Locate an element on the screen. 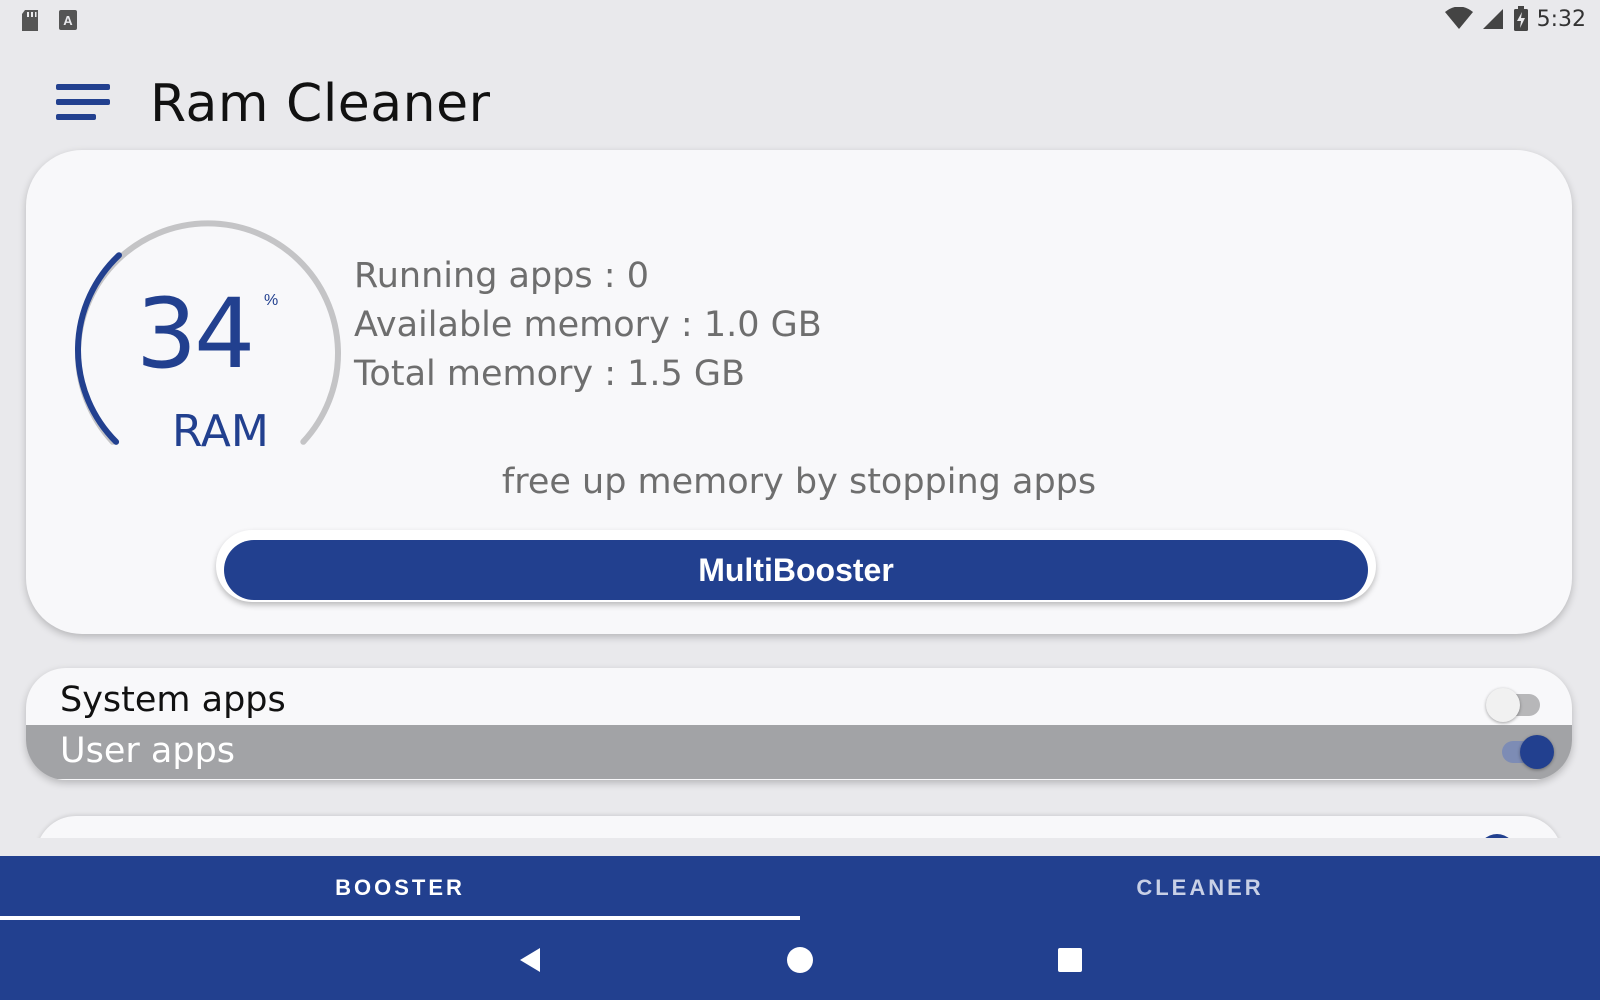 This screenshot has height=1000, width=1600. user-apps-label: User apps is located at coordinates (148, 751).